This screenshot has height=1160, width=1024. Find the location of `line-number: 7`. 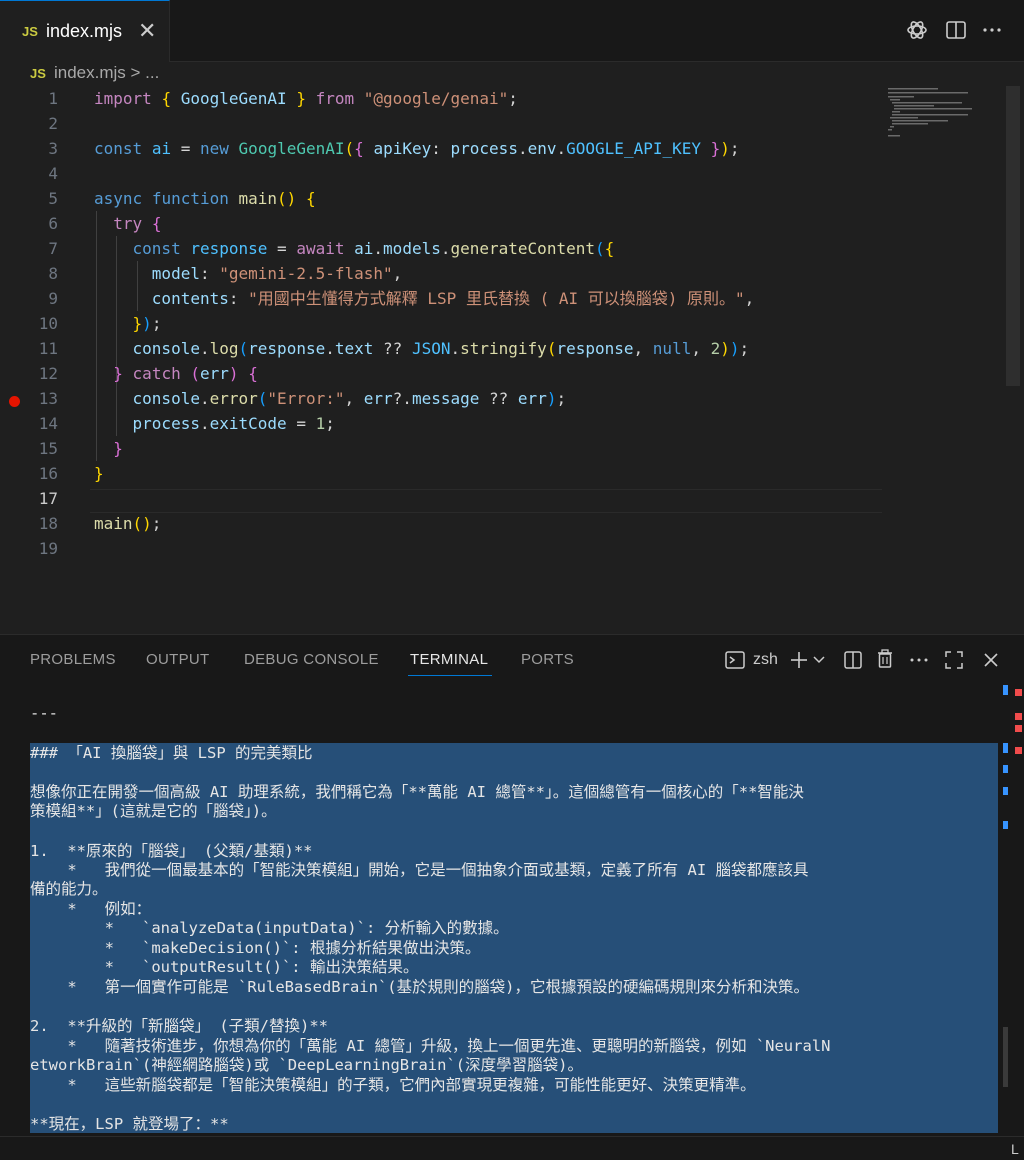

line-number: 7 is located at coordinates (53, 248).